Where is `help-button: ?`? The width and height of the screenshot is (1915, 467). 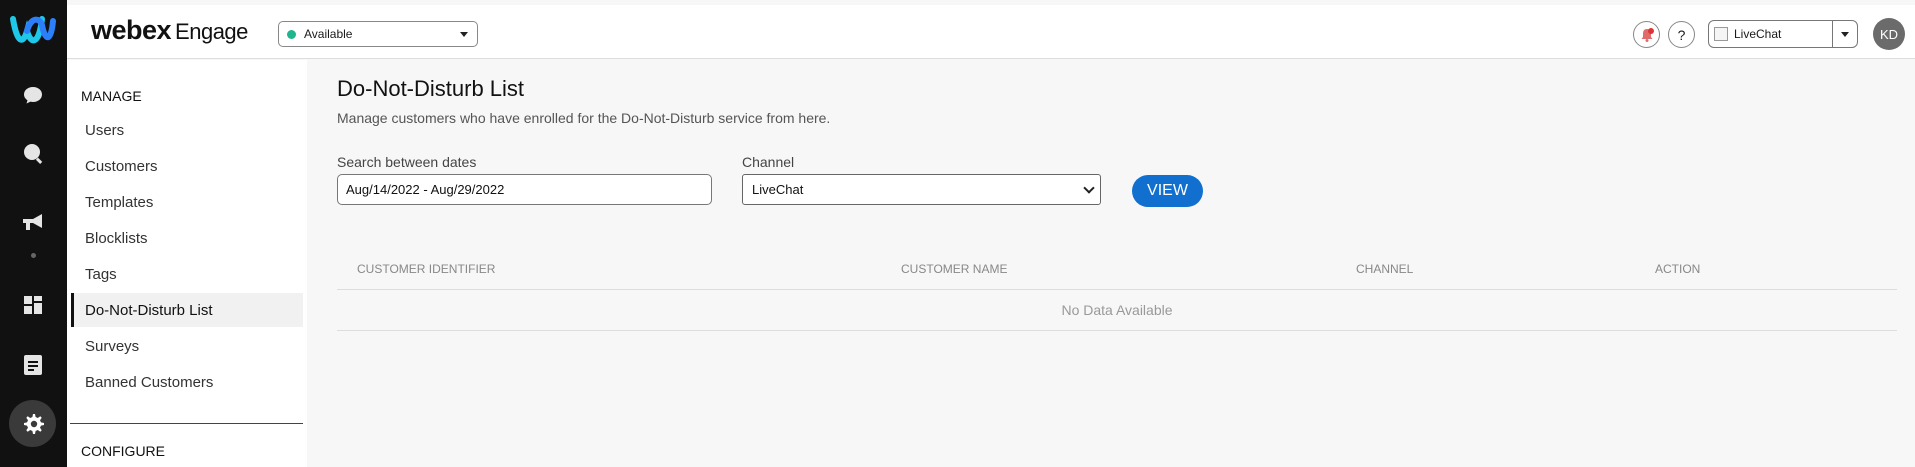
help-button: ? is located at coordinates (1681, 34).